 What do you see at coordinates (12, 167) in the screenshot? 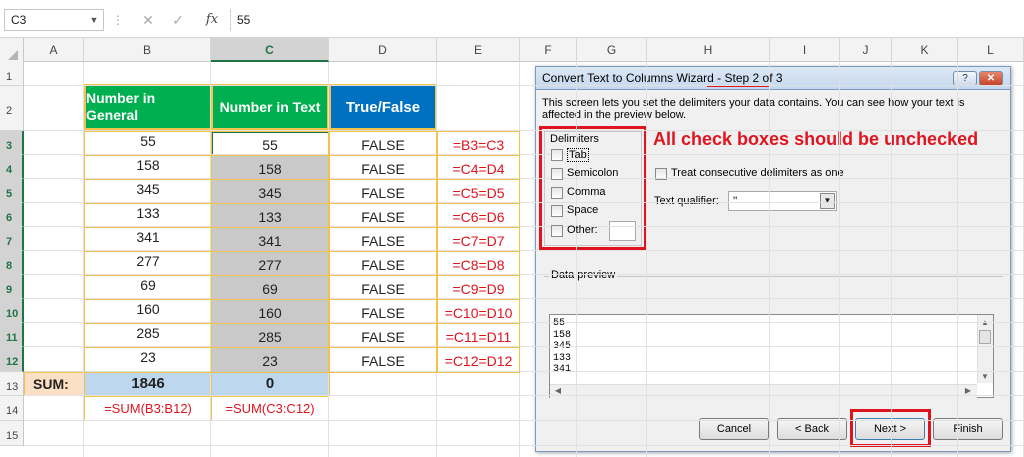
I see `row-header-4: 4` at bounding box center [12, 167].